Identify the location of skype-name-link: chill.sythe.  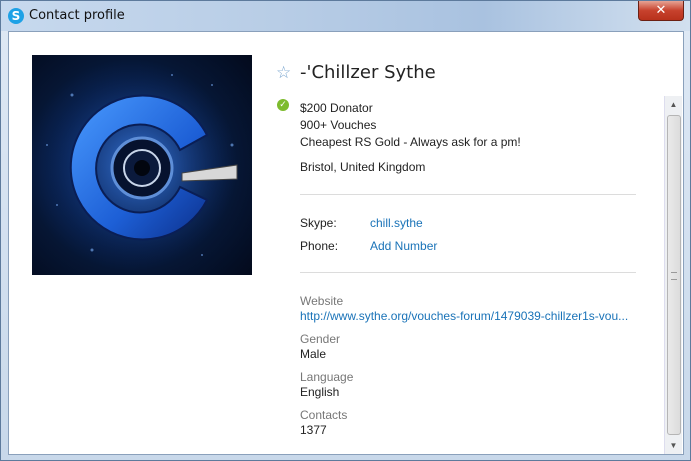
(396, 223).